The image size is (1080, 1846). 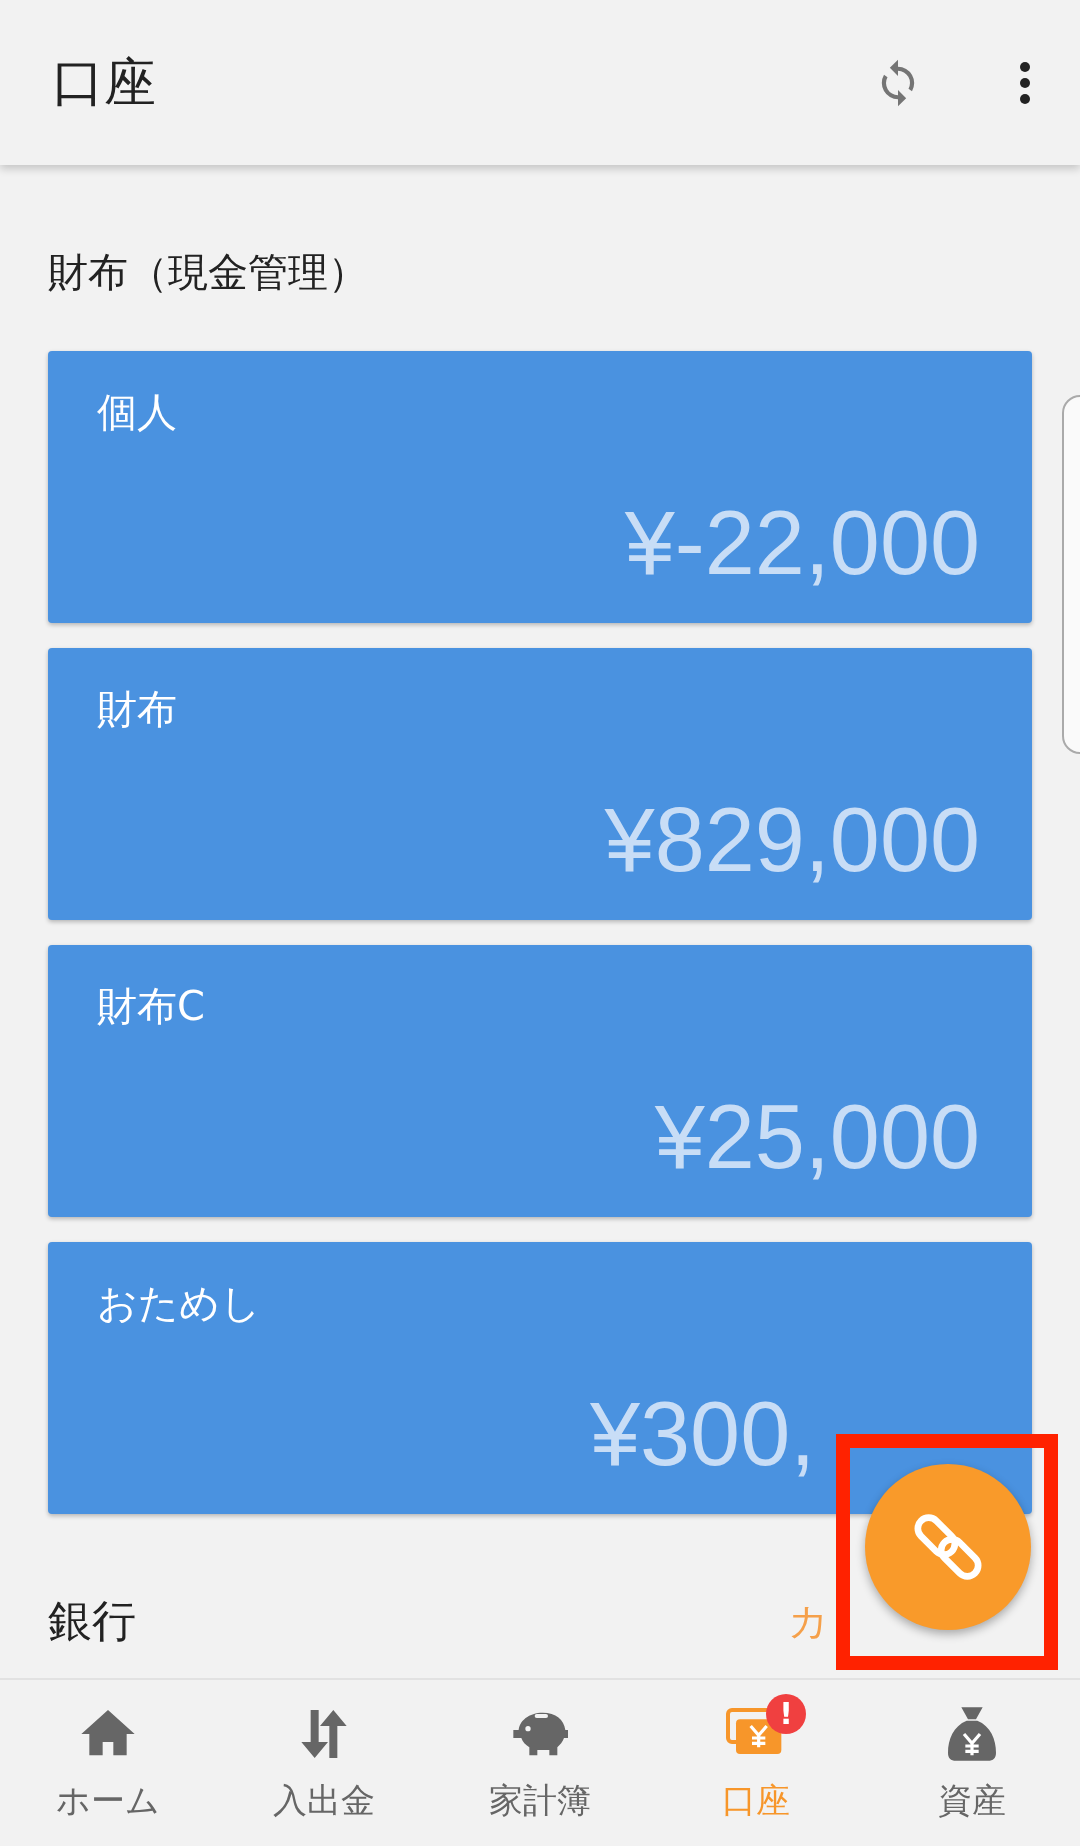 What do you see at coordinates (137, 412) in the screenshot?
I see `account-name: 個人` at bounding box center [137, 412].